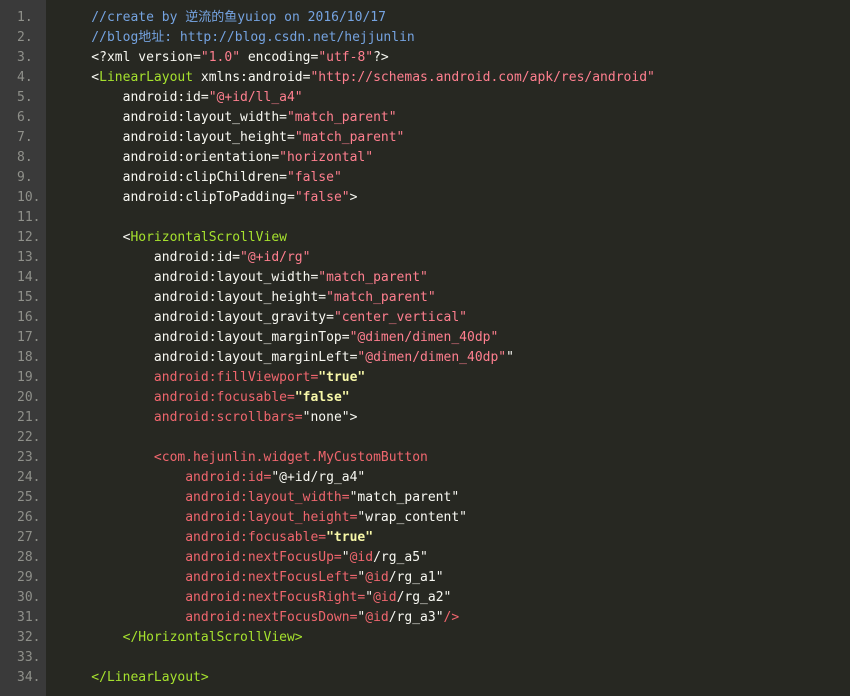  I want to click on code-token: android:layout_gravity=, so click(197, 317).